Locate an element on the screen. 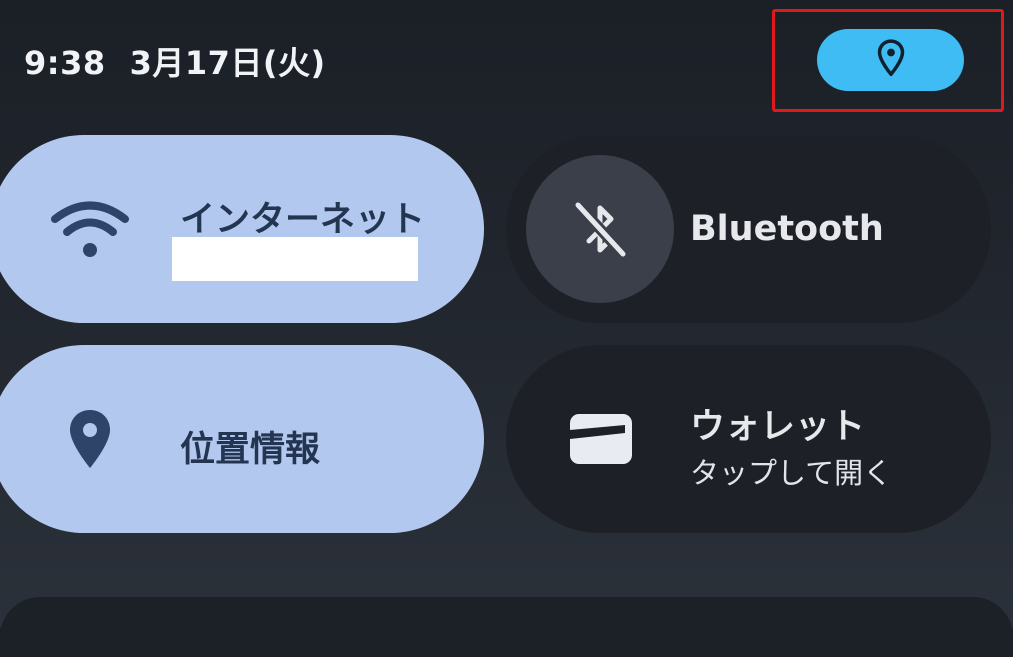 Image resolution: width=1013 pixels, height=657 pixels. wifi-icon is located at coordinates (90, 229).